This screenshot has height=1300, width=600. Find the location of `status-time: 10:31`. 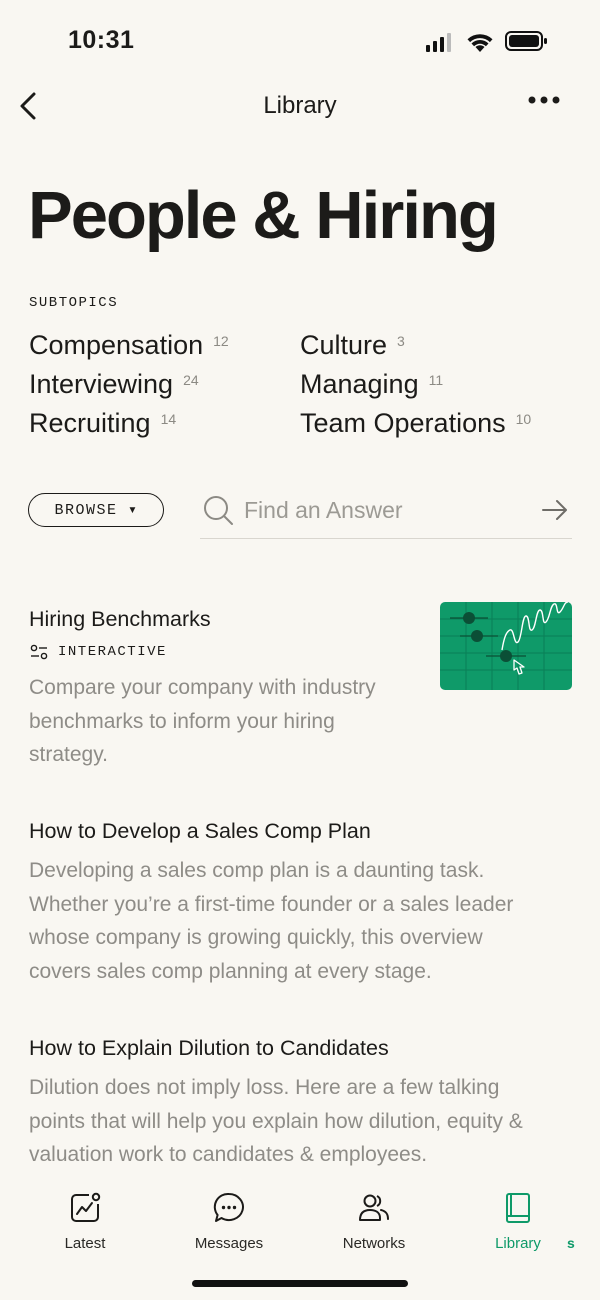

status-time: 10:31 is located at coordinates (101, 40).